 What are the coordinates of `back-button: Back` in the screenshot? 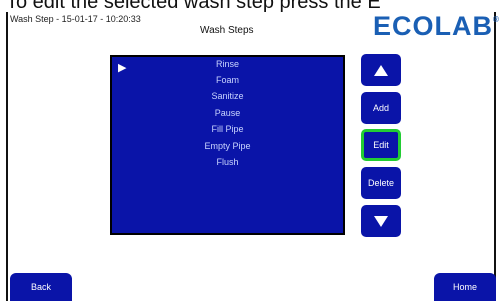 It's located at (41, 287).